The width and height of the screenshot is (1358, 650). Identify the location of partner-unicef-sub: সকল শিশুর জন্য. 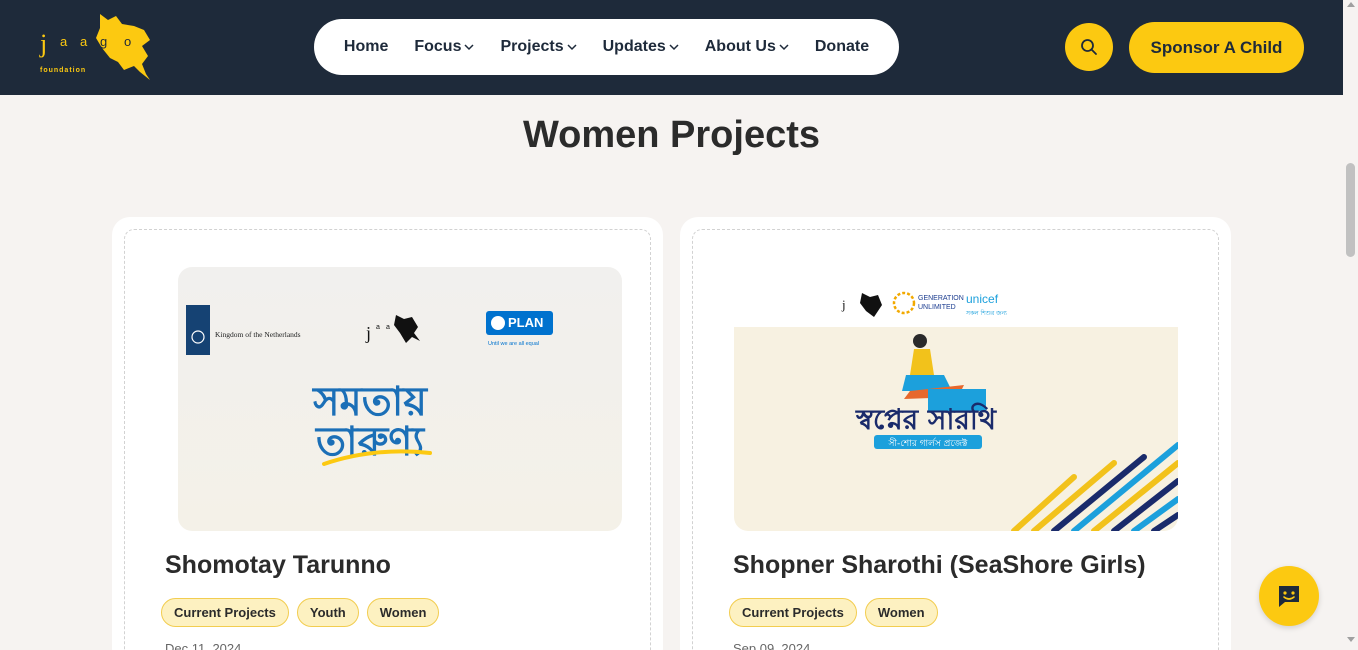
(986, 313).